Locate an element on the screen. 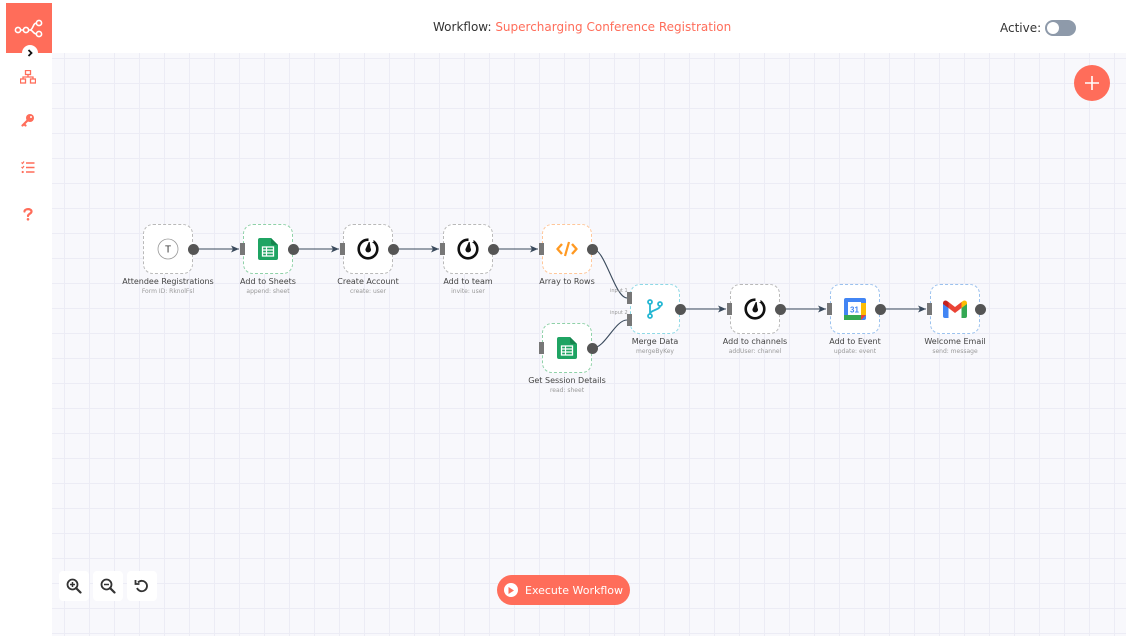 Image resolution: width=1136 pixels, height=636 pixels. node-channels is located at coordinates (755, 309).